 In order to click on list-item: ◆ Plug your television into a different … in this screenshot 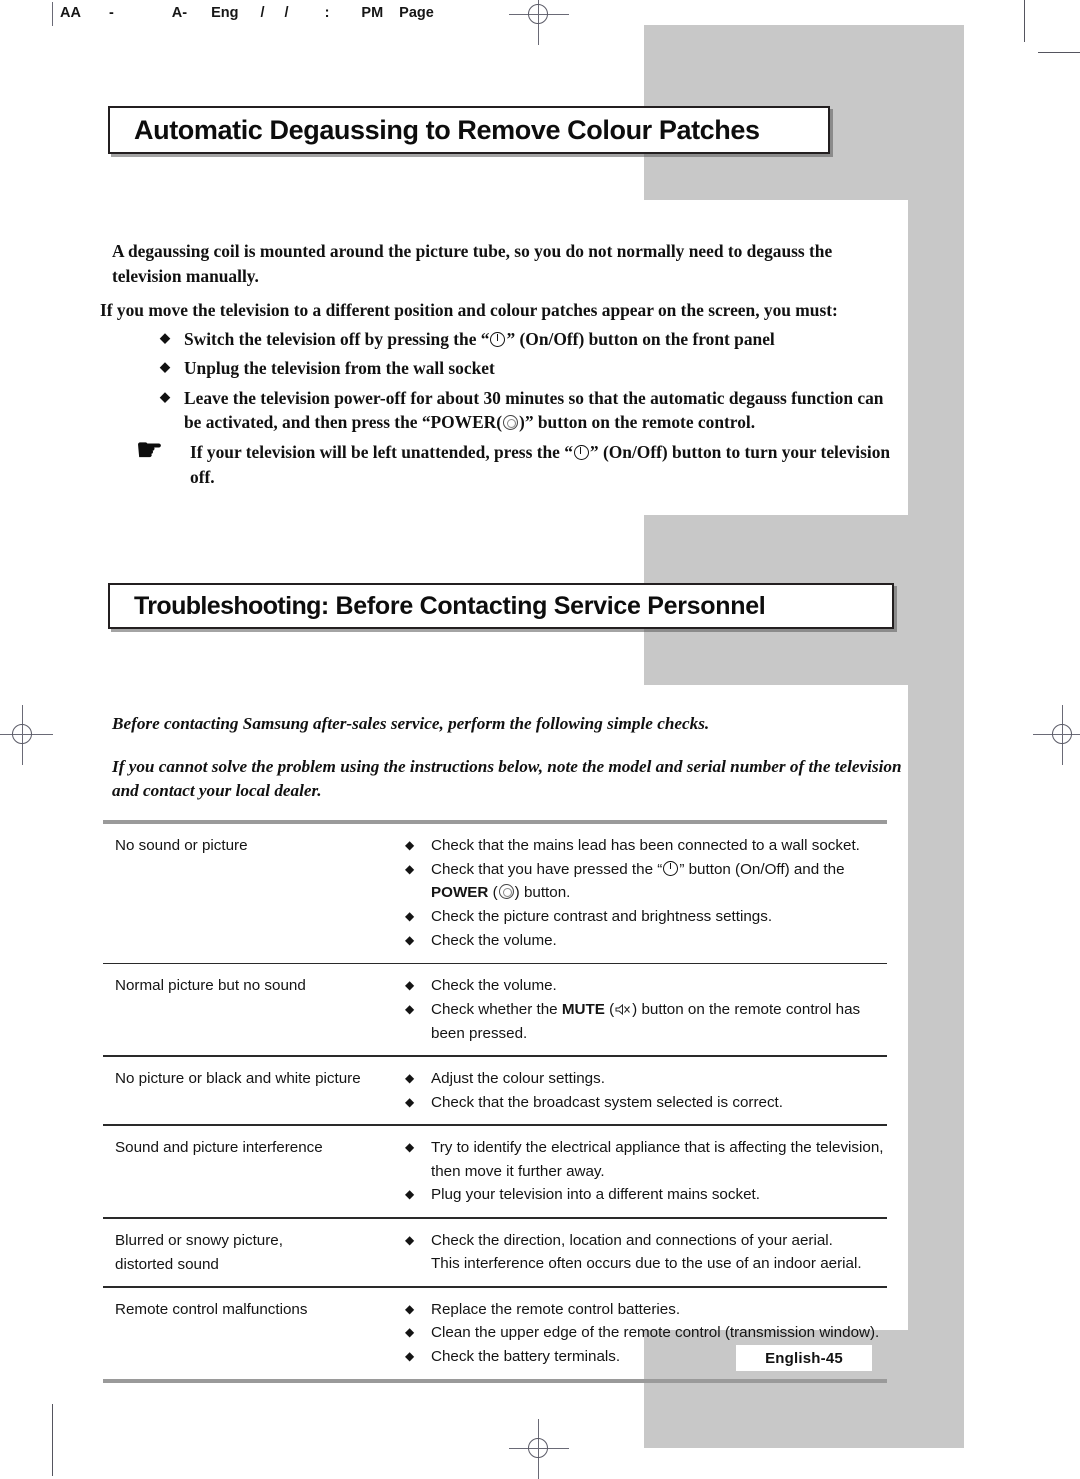, I will do `click(646, 1195)`.